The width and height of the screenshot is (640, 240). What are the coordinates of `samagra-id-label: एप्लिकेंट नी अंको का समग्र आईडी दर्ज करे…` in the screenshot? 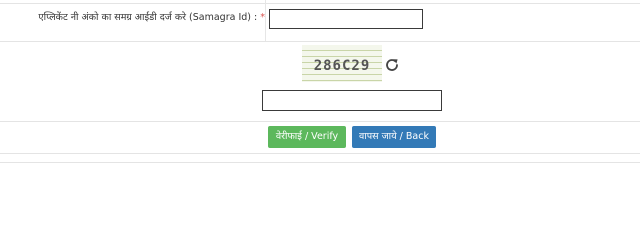 It's located at (151, 18).